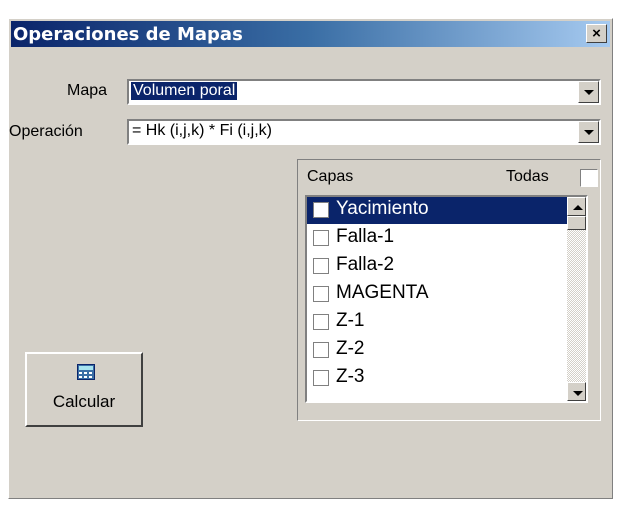 The width and height of the screenshot is (625, 507). I want to click on chevron-up-icon, so click(578, 207).